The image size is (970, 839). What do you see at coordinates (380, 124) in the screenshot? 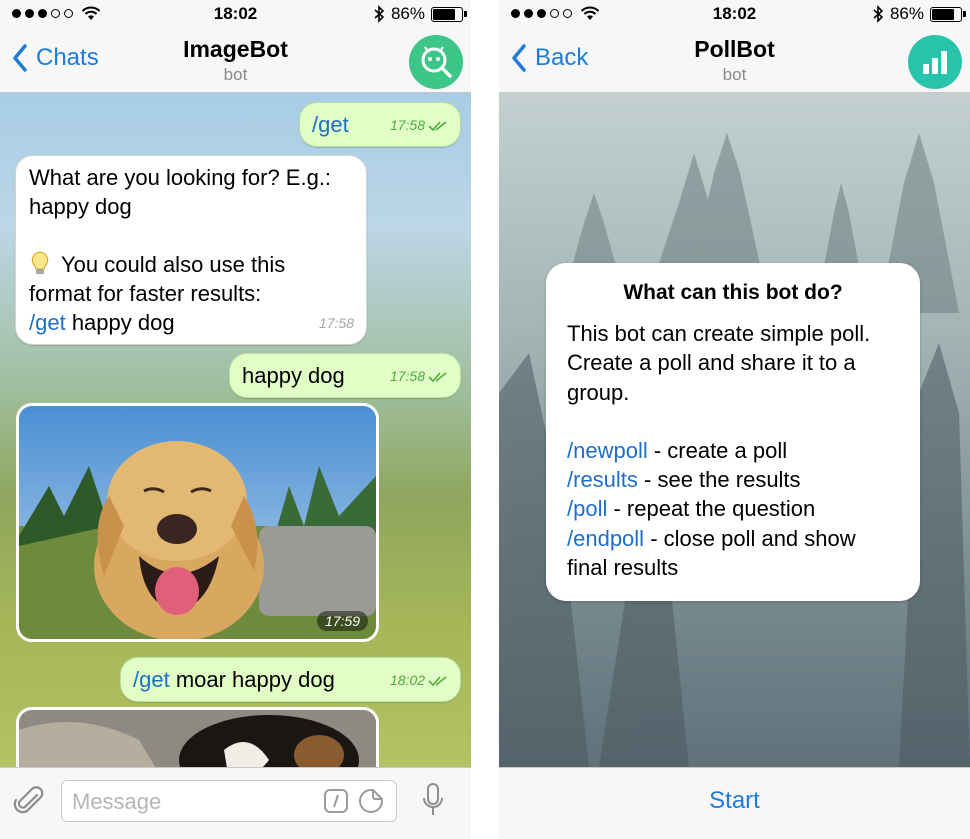
I see `outgoing-message: /get 17:58` at bounding box center [380, 124].